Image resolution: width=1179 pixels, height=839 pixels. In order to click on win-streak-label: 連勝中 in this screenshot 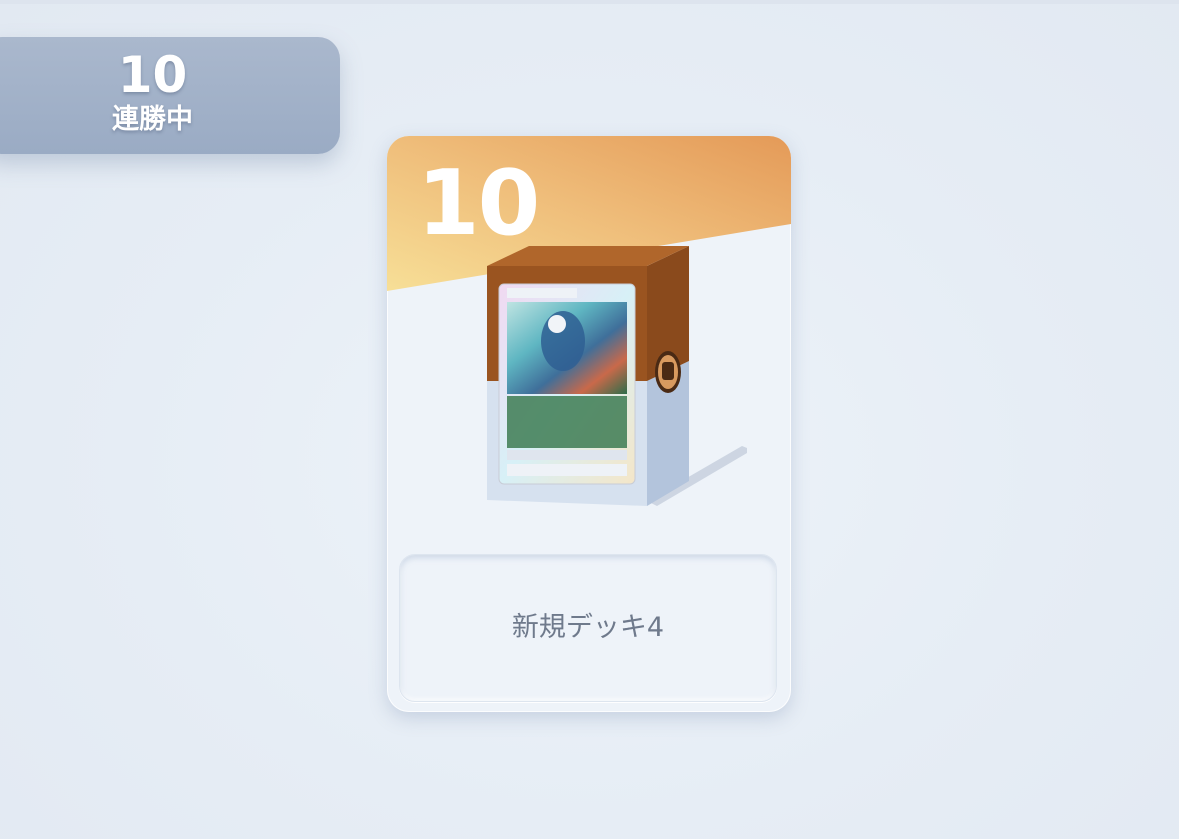, I will do `click(152, 119)`.